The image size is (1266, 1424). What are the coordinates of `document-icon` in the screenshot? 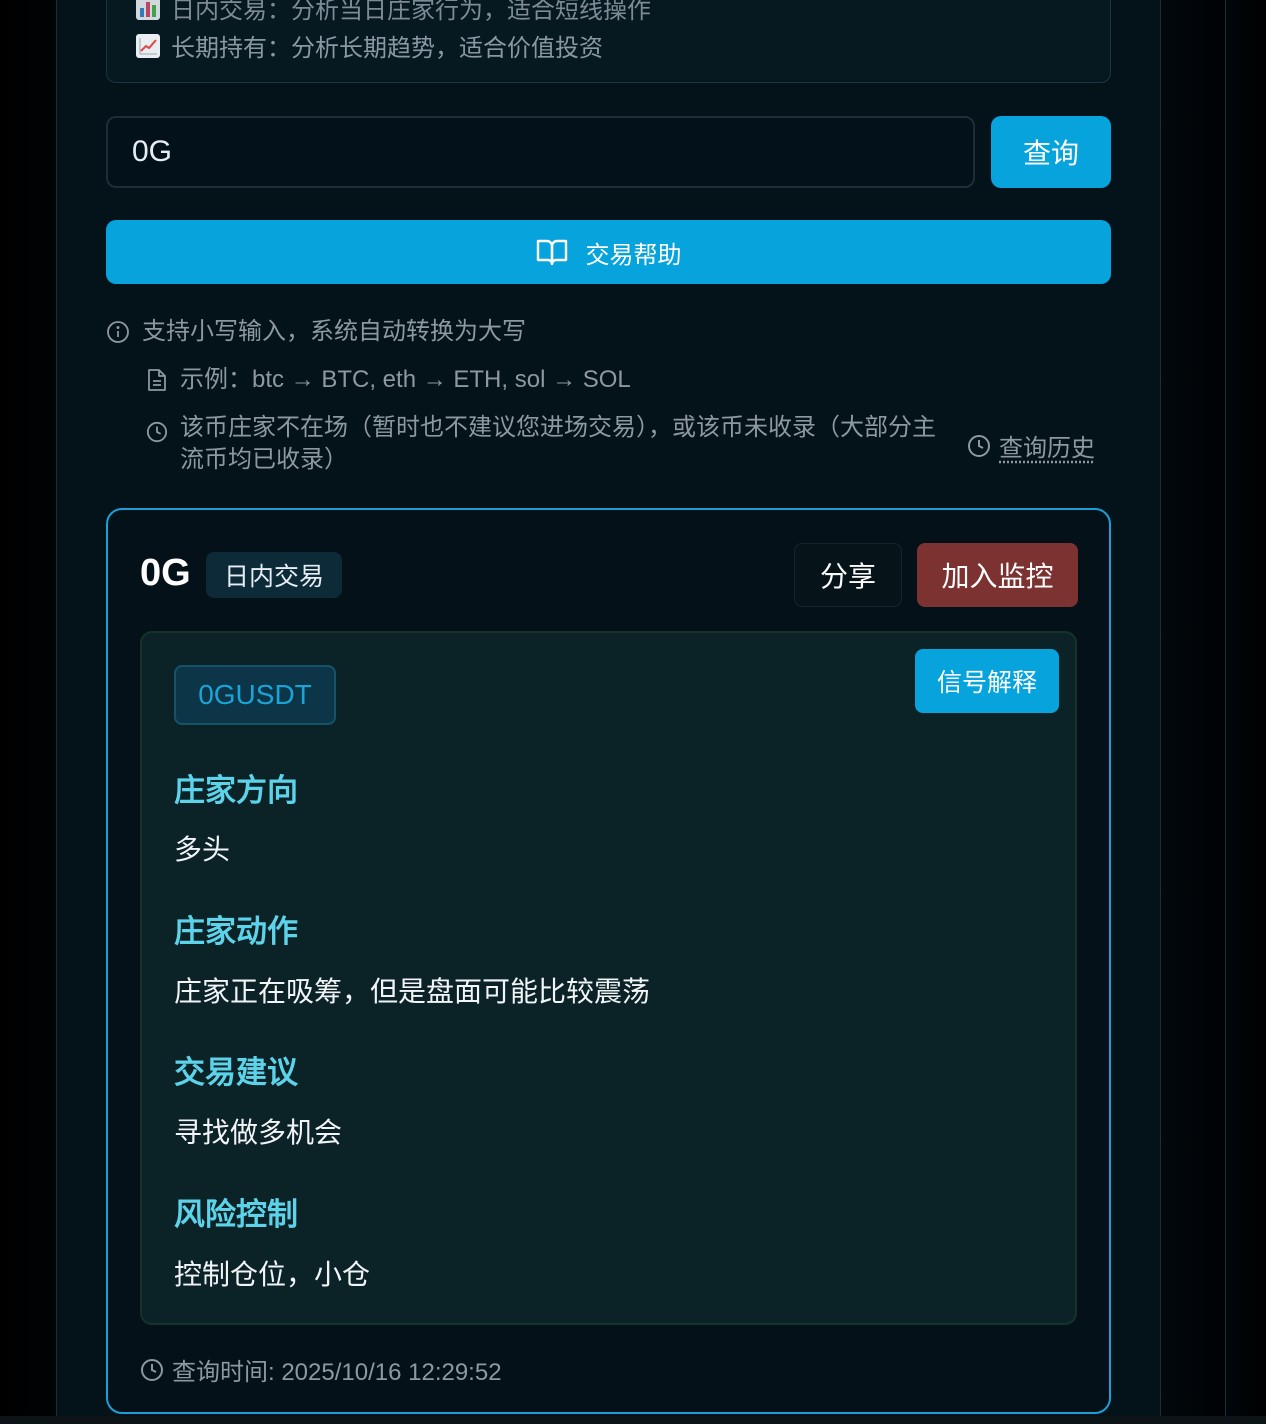 It's located at (157, 380).